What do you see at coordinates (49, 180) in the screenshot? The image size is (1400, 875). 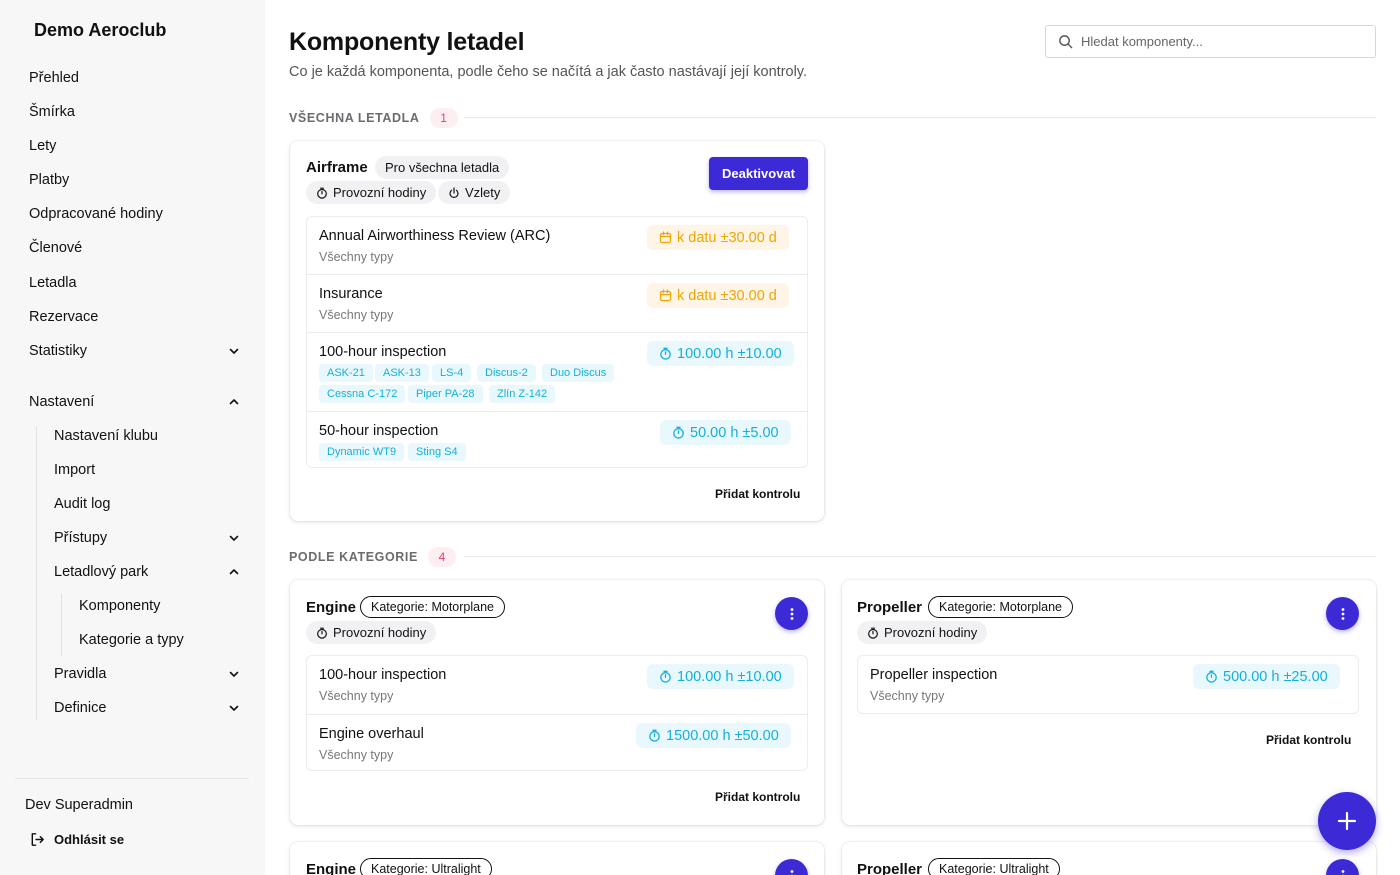 I see `sidebar-item-label: Platby` at bounding box center [49, 180].